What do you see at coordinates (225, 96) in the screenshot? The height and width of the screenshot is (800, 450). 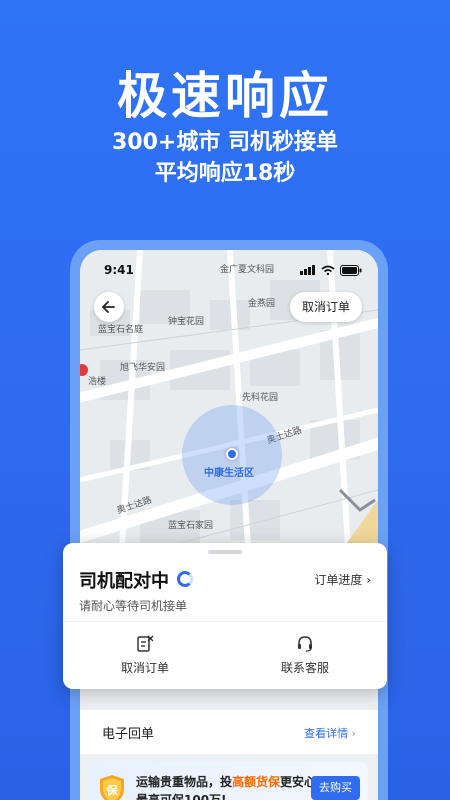 I see `hero-title: 极速响应` at bounding box center [225, 96].